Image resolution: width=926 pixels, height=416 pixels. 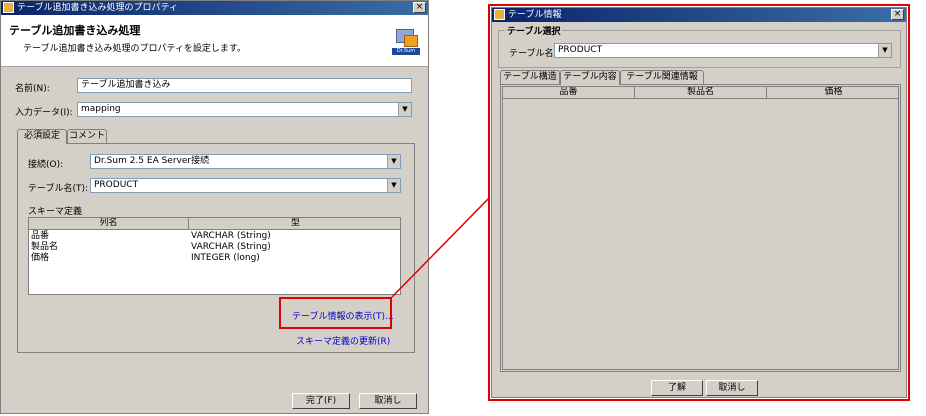 What do you see at coordinates (662, 77) in the screenshot?
I see `tab-table-related-info: テーブル関連情報` at bounding box center [662, 77].